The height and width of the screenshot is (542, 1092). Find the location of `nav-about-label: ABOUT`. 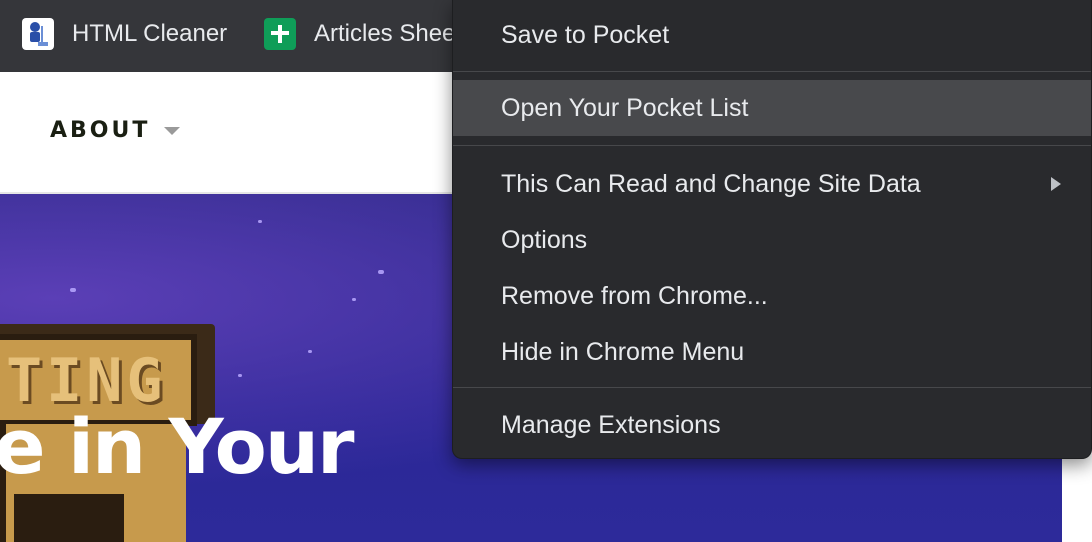

nav-about-label: ABOUT is located at coordinates (100, 130).